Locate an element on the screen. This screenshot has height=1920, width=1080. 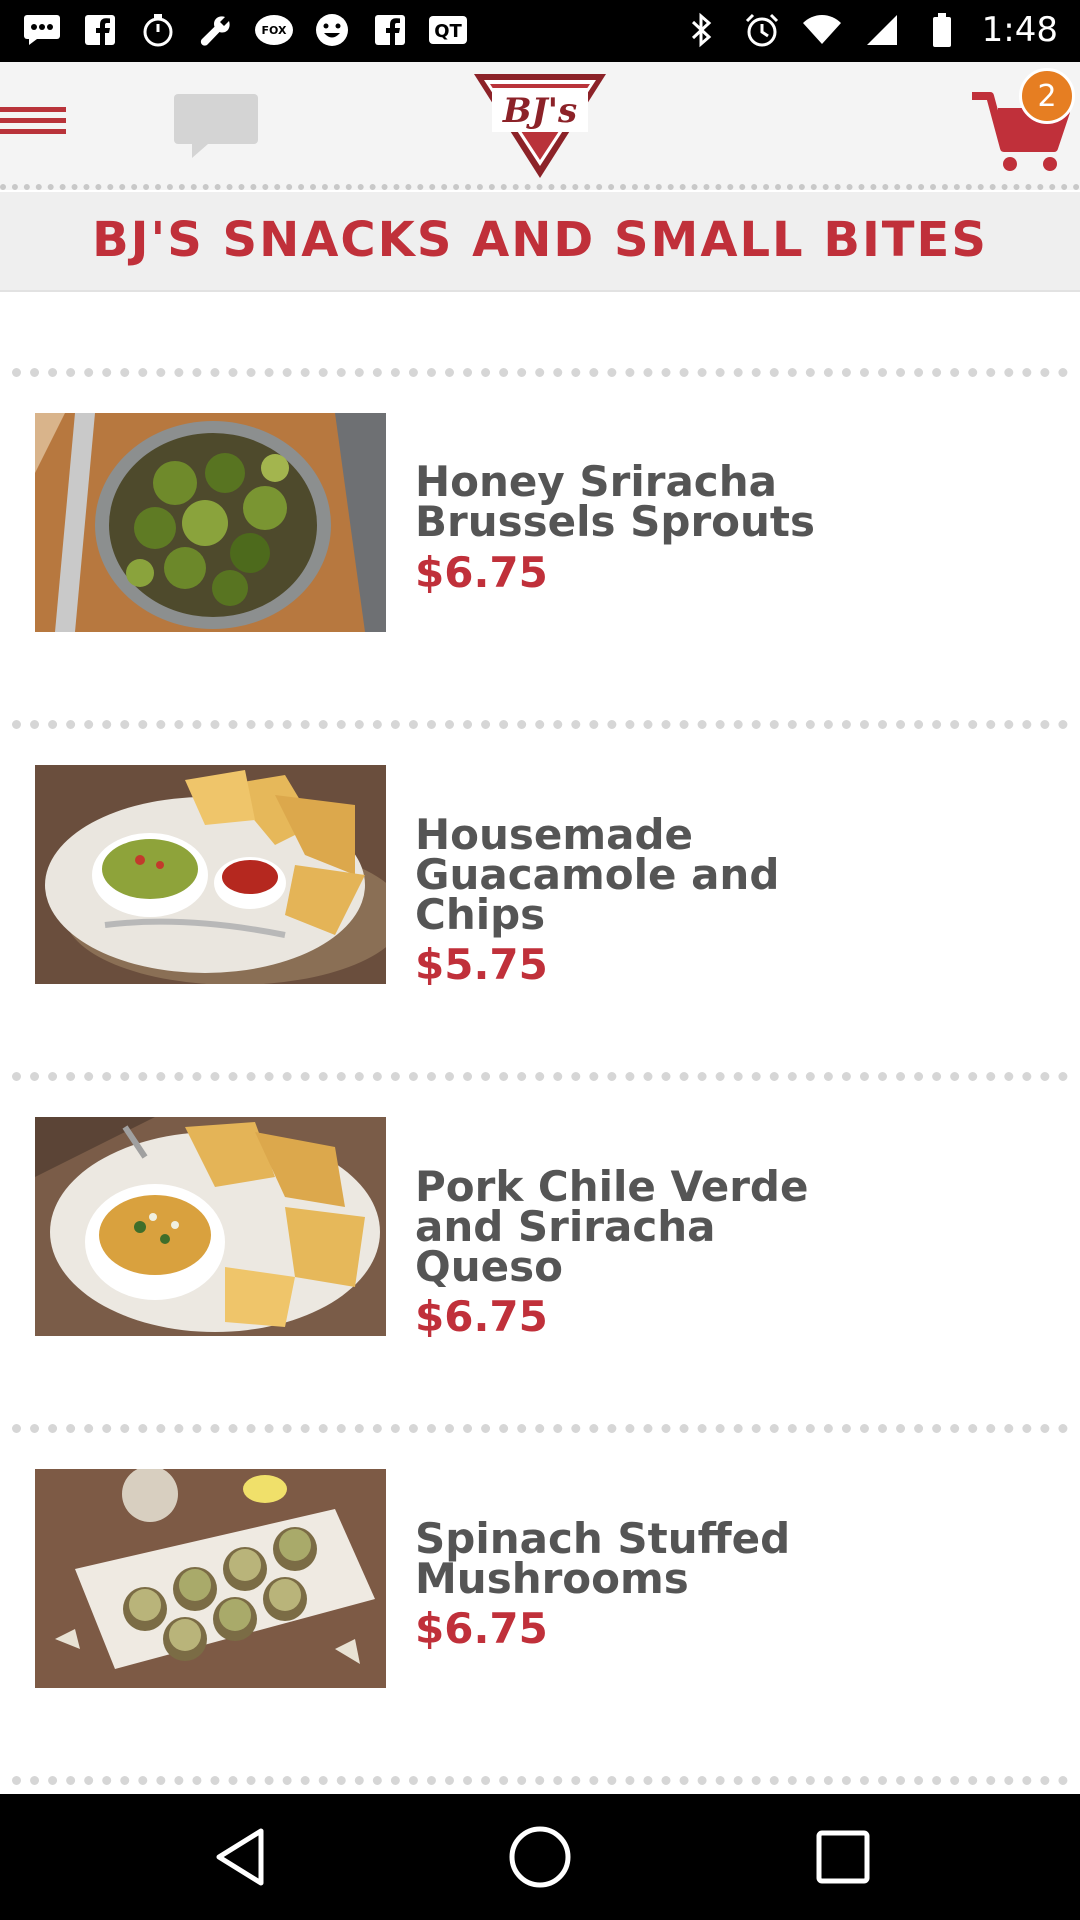
bjs-logo: BJ's is located at coordinates (540, 126).